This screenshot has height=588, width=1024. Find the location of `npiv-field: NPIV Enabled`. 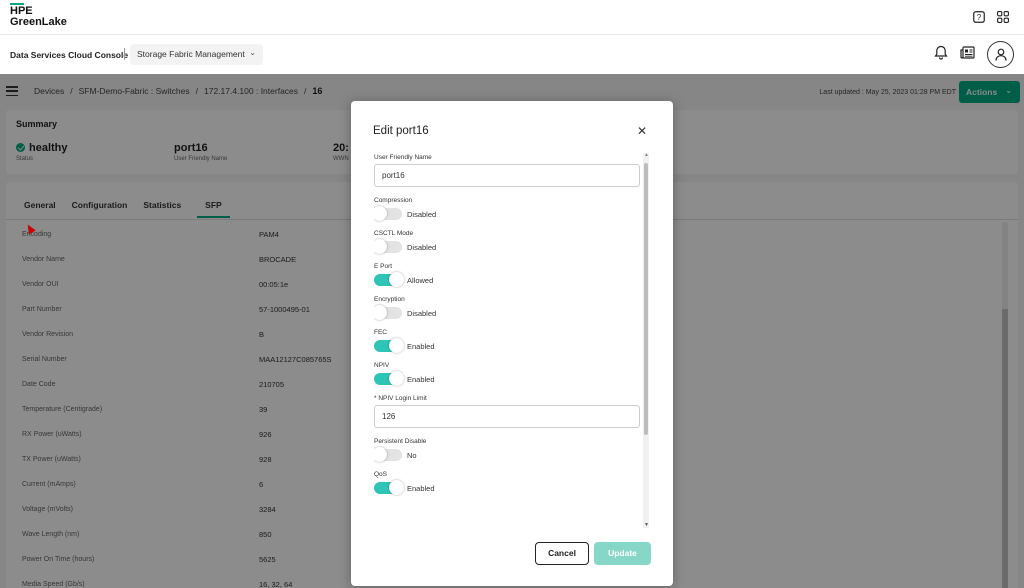

npiv-field: NPIV Enabled is located at coordinates (508, 374).